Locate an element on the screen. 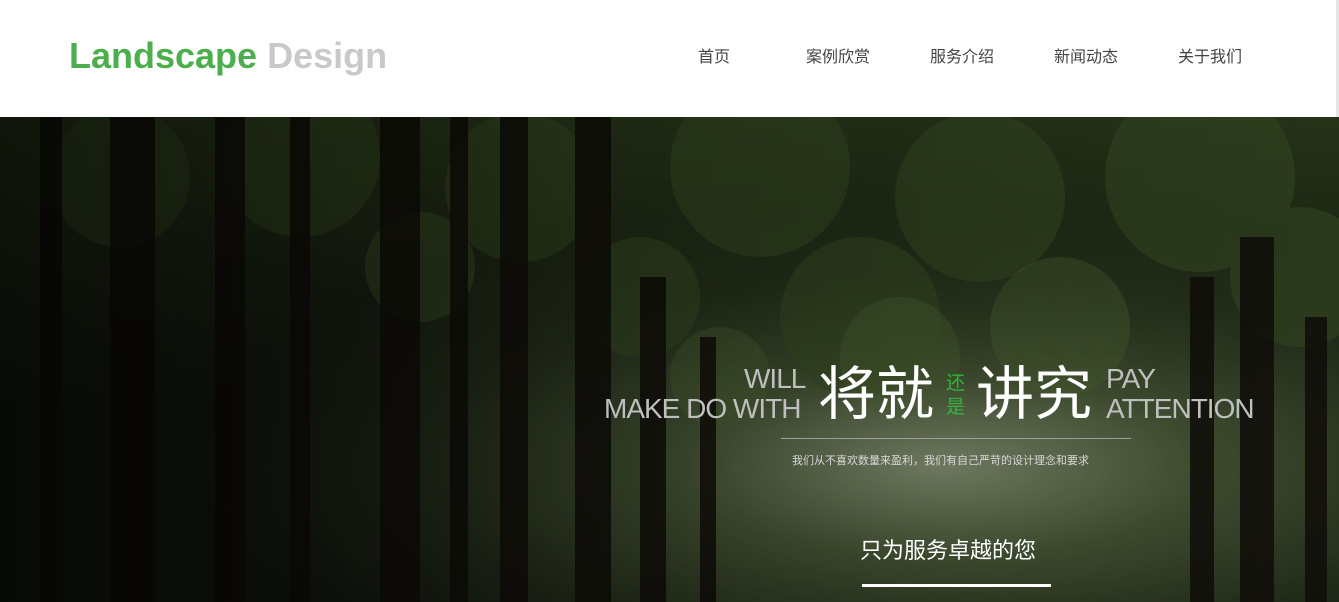  main-nav: 首页 案例欣赏 服务介绍 新闻动态 关于我们 is located at coordinates (669, 58).